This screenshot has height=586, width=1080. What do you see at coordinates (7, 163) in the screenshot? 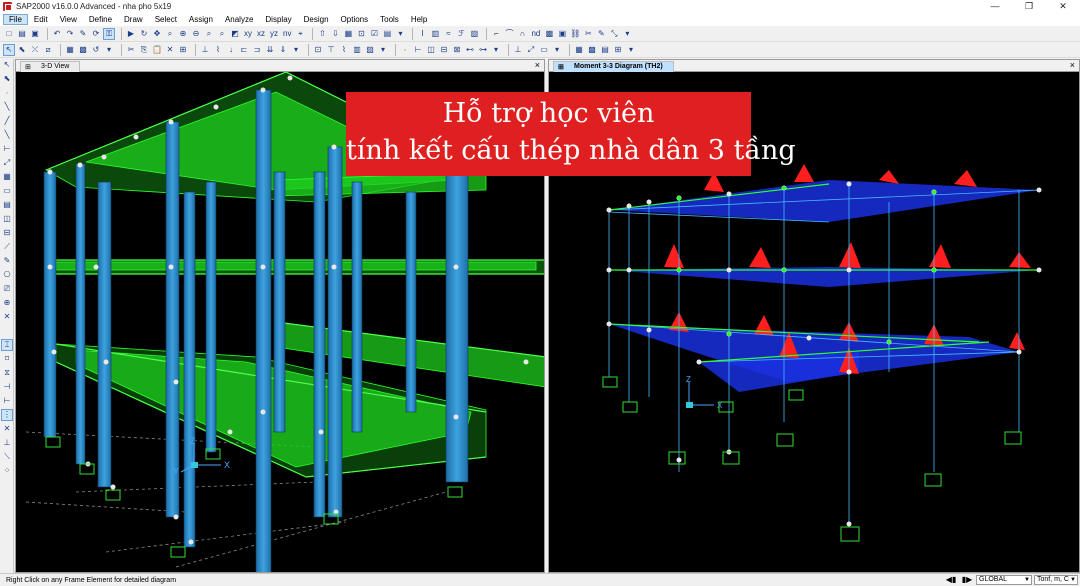
I see `quick-brace-icon: ⤢` at bounding box center [7, 163].